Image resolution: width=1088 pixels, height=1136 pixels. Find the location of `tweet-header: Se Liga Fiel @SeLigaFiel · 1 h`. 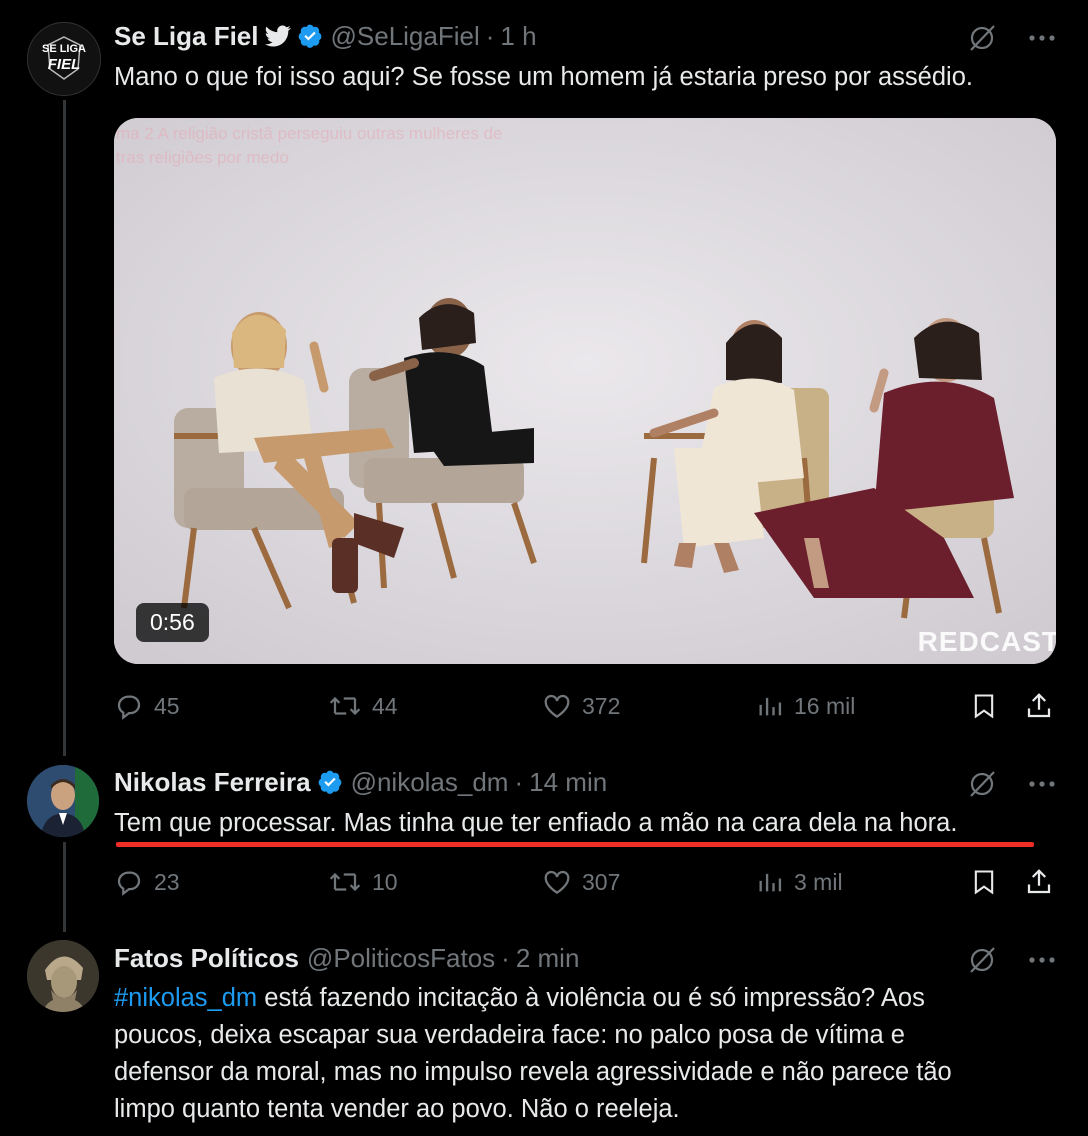

tweet-header: Se Liga Fiel @SeLigaFiel · 1 h is located at coordinates (325, 36).